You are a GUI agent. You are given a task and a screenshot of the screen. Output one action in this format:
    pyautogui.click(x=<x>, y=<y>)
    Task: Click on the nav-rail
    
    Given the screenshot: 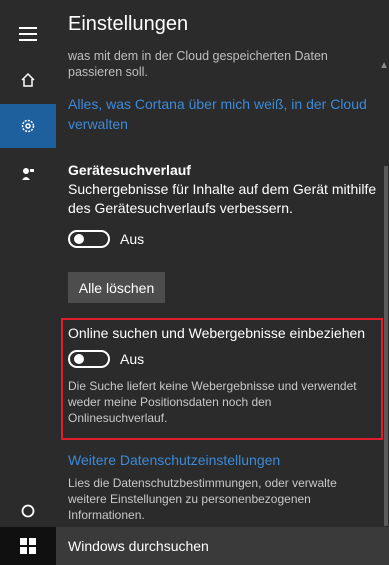 What is the action you would take?
    pyautogui.click(x=28, y=263)
    